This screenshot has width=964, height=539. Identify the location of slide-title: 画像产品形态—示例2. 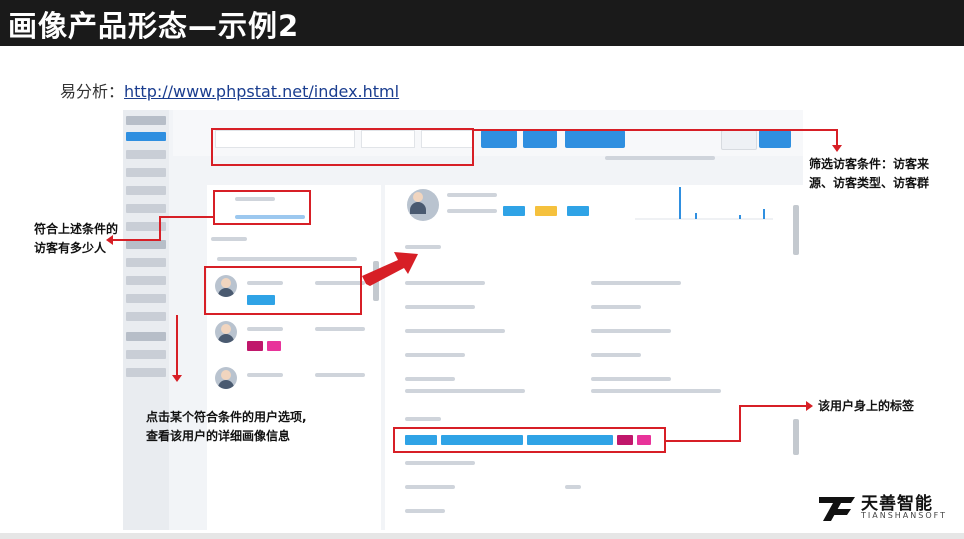
(154, 26).